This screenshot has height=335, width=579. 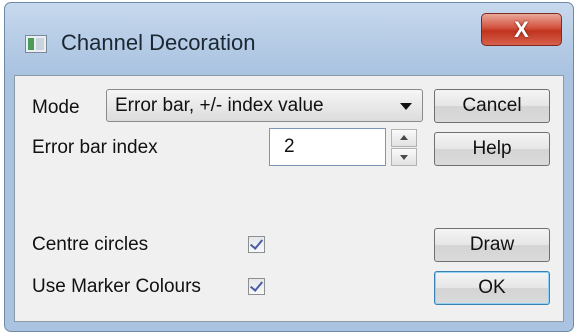 I want to click on cancel-button: Cancel, so click(x=492, y=106).